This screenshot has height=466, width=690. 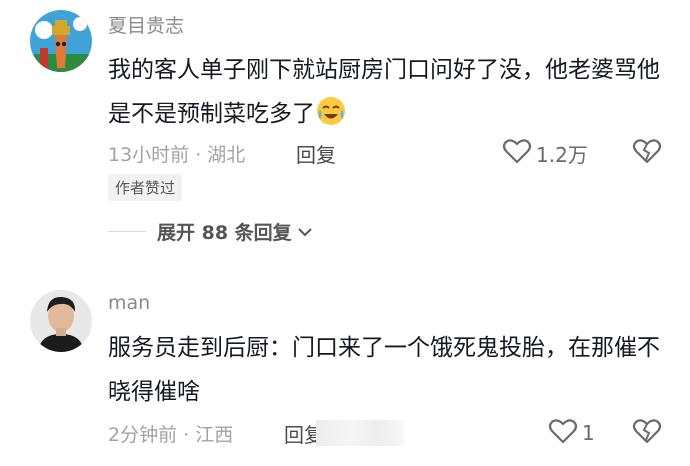 What do you see at coordinates (360, 433) in the screenshot?
I see `watermark-blur` at bounding box center [360, 433].